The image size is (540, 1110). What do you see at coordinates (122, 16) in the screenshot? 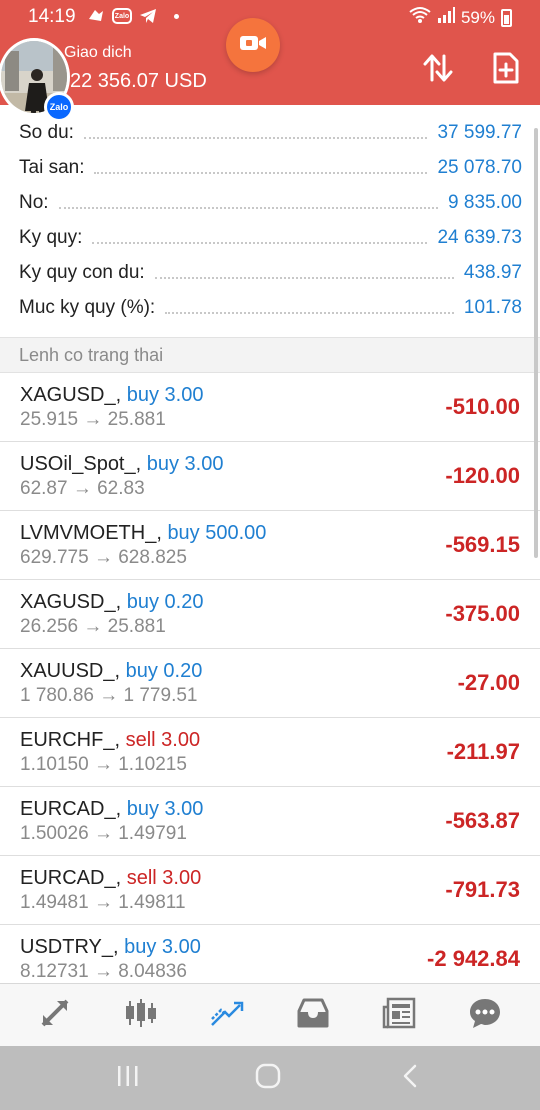
I see `zalo-status-icon: Zalo` at bounding box center [122, 16].